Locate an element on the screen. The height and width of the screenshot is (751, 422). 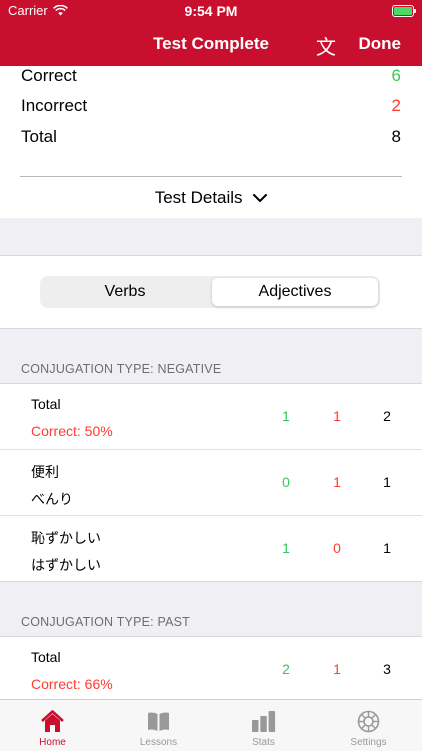
status-bar: Carrier 9:54 PM is located at coordinates (211, 11).